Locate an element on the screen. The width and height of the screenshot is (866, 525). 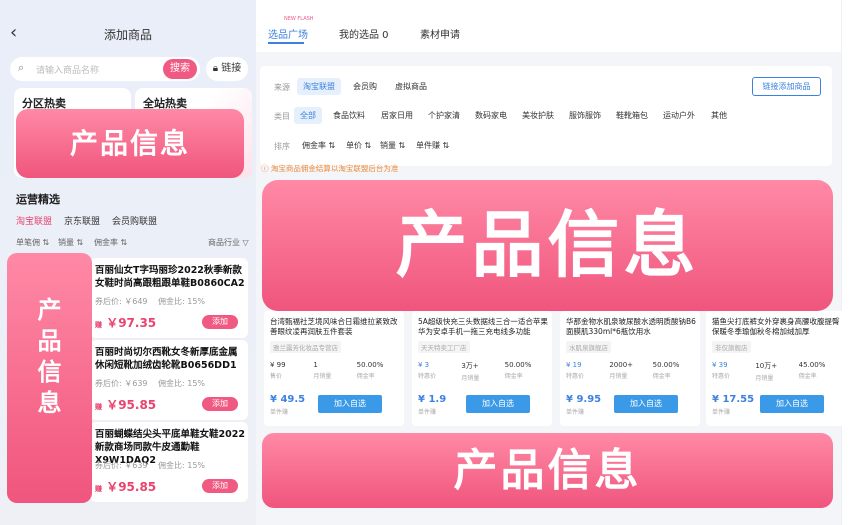
search-input: ⌕ 请输入商品名称 搜索 is located at coordinates (105, 69).